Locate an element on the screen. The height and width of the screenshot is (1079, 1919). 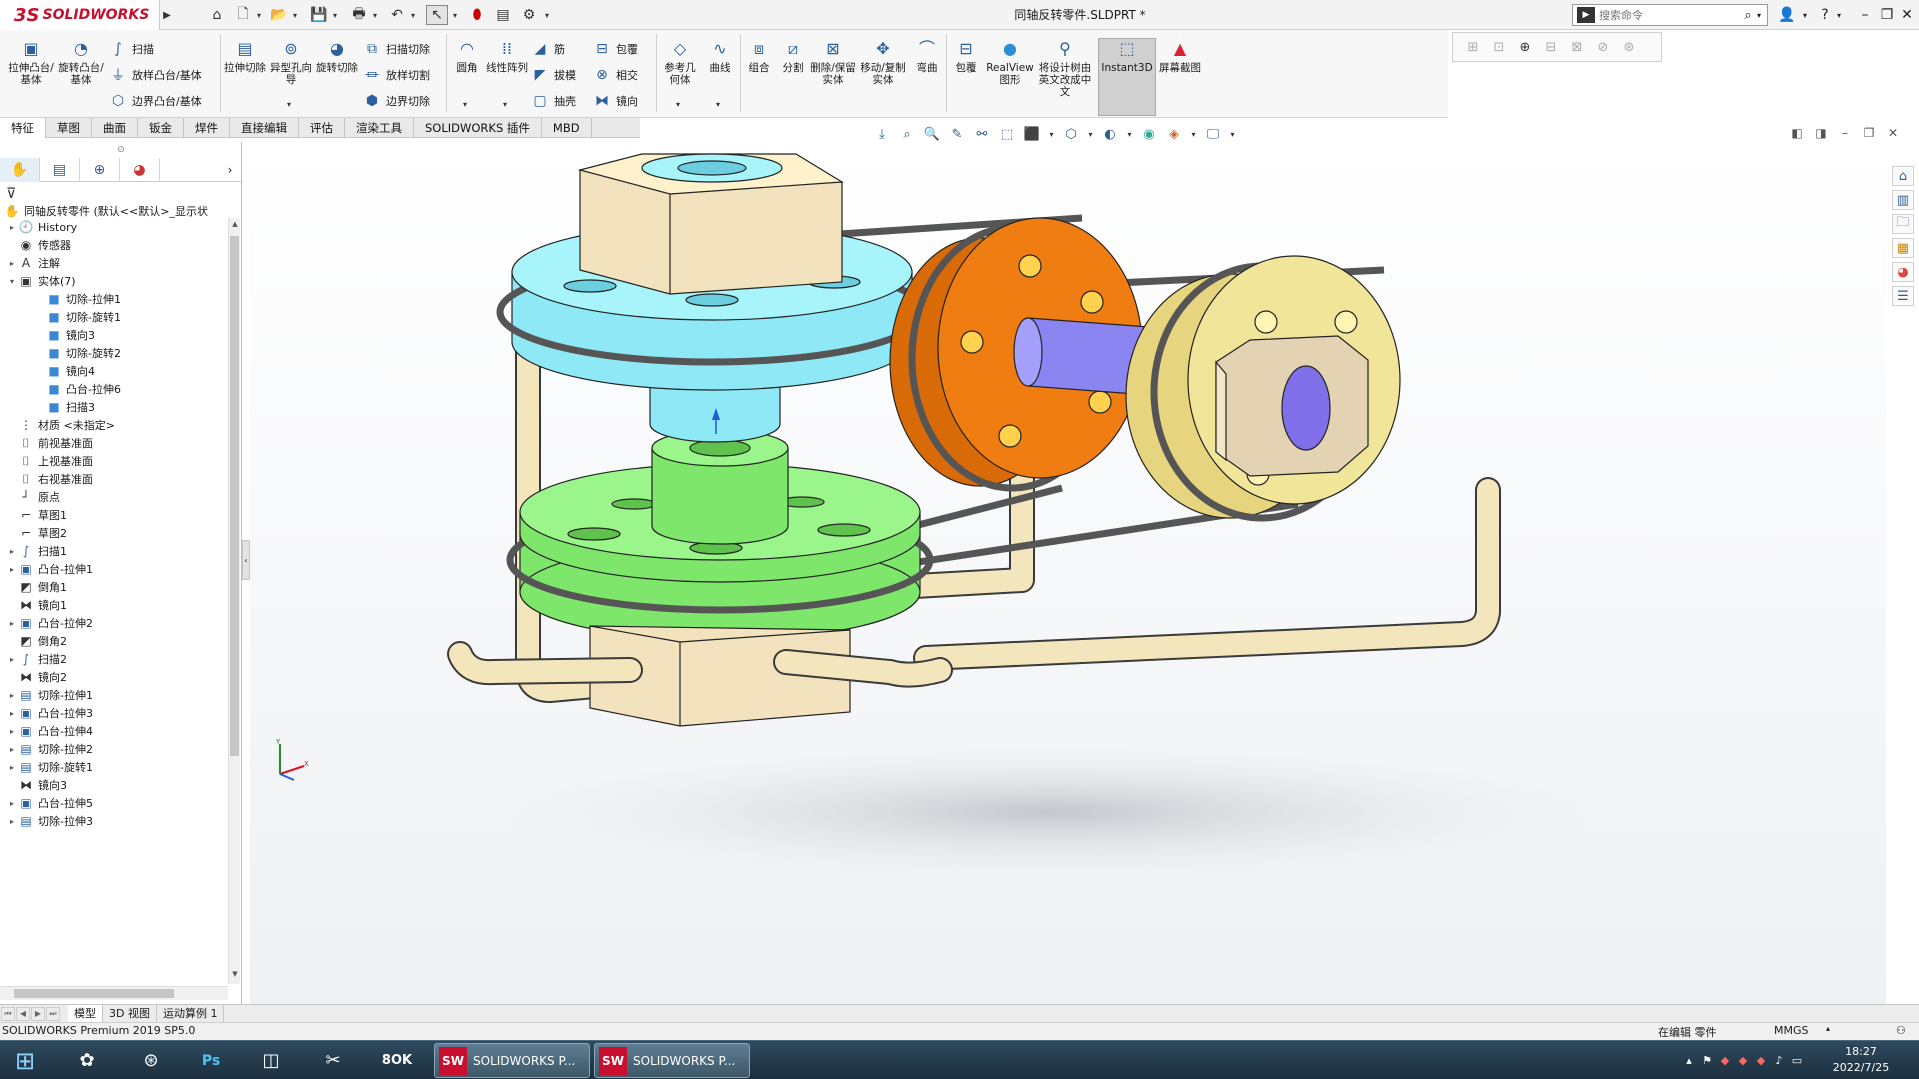
tree-item: ◩ 倒角1 is located at coordinates (114, 587).